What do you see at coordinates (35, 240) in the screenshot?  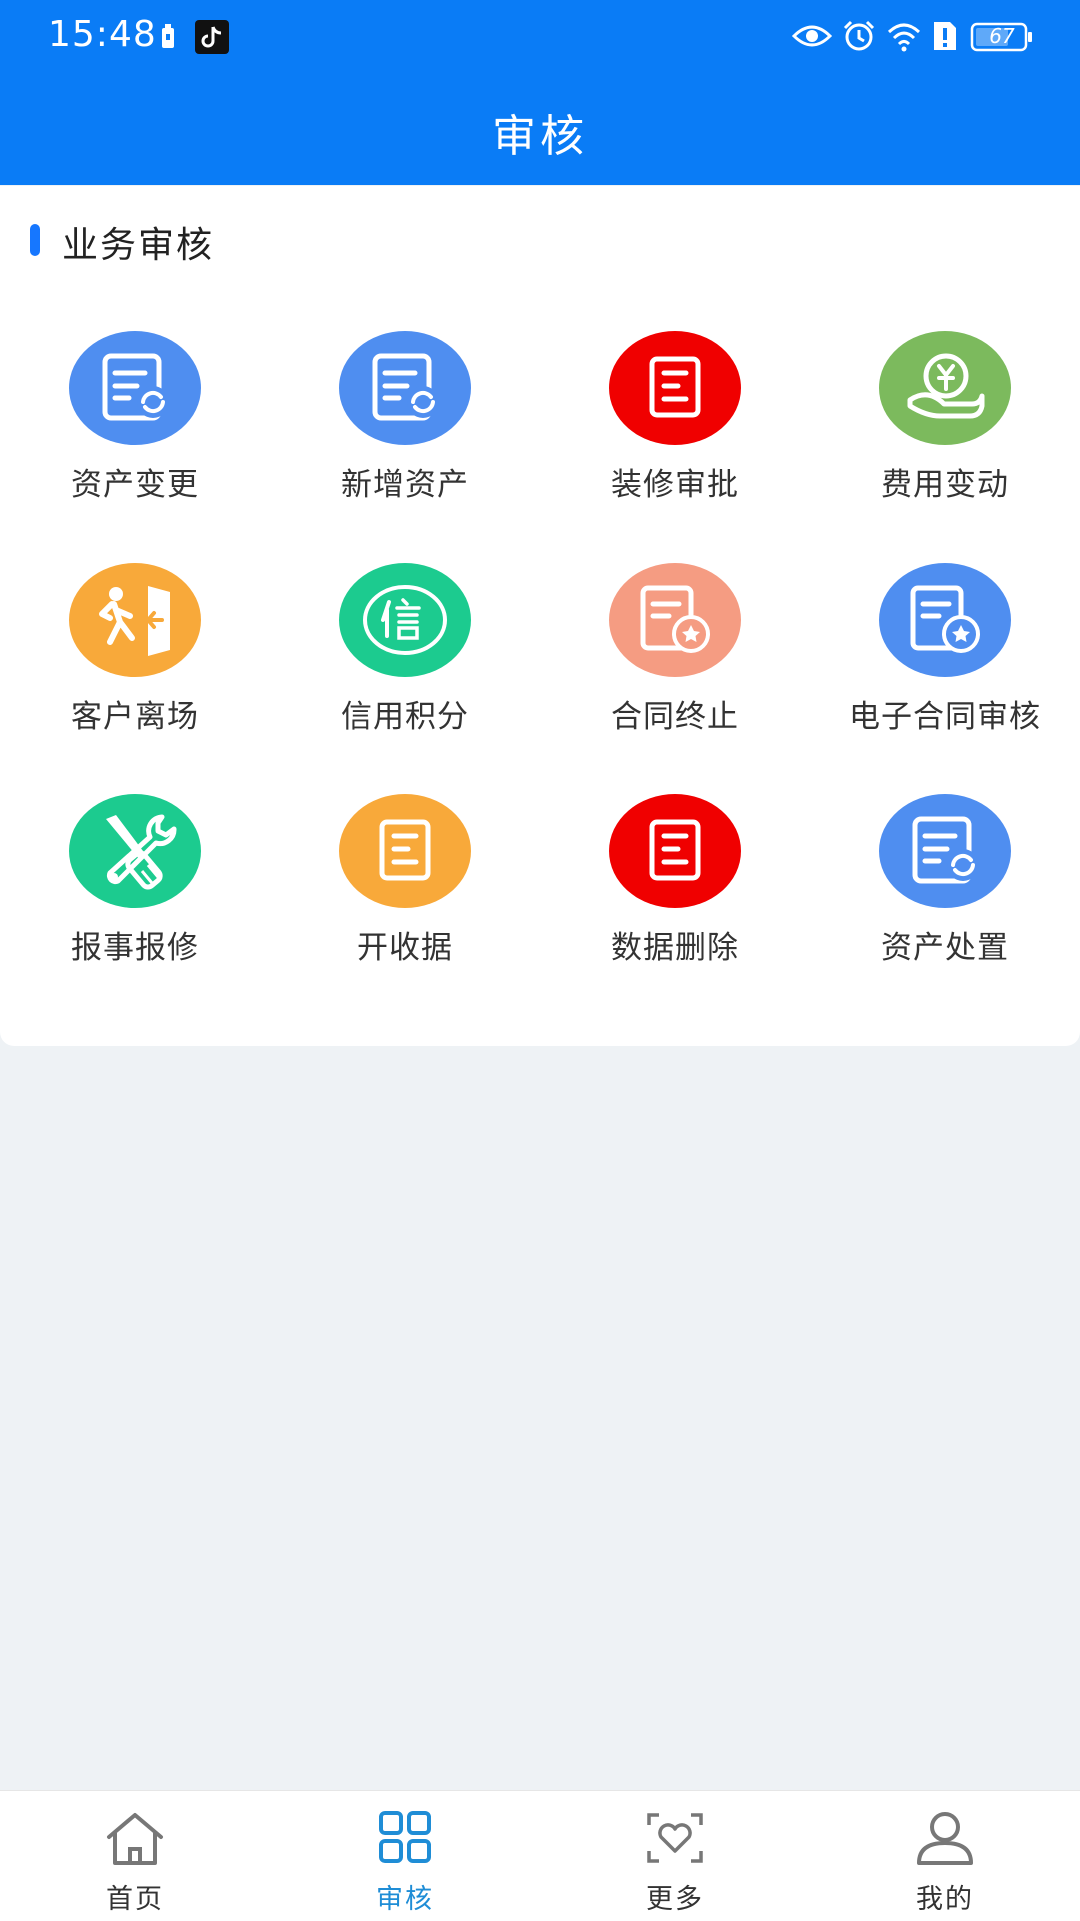 I see `section-marker` at bounding box center [35, 240].